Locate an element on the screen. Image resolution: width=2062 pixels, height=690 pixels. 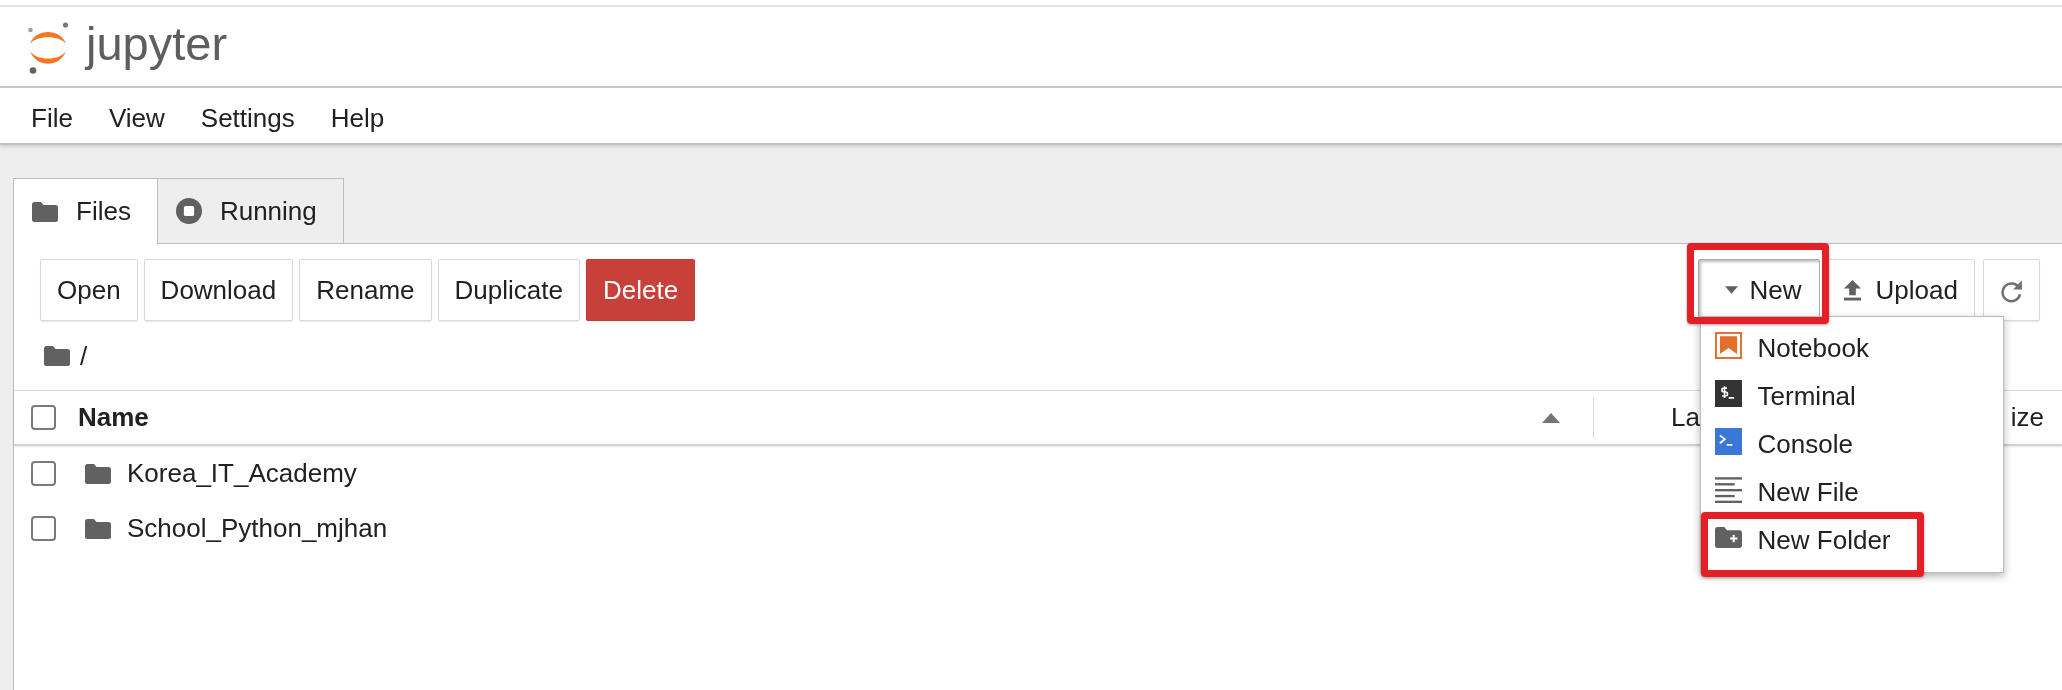
upload-icon is located at coordinates (1852, 290).